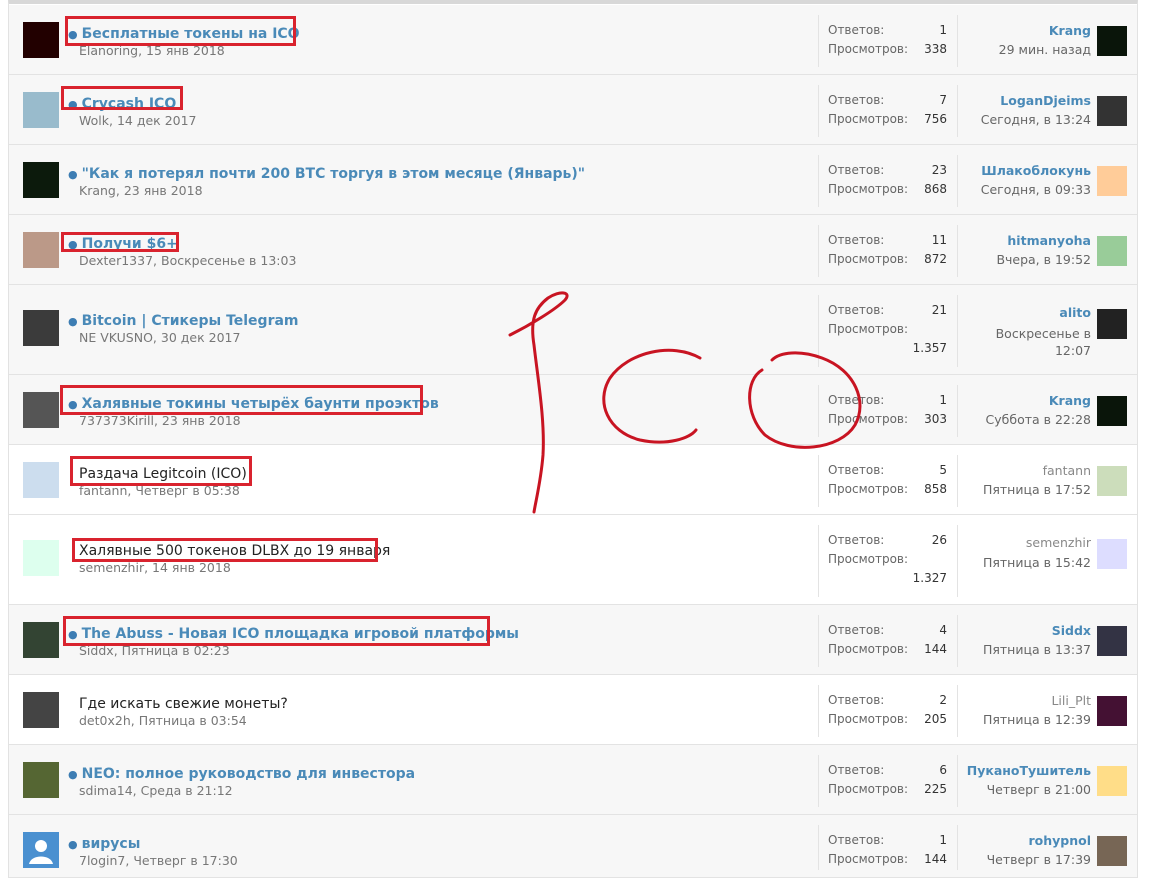  I want to click on thread-title-link: Получи $6+, so click(130, 244).